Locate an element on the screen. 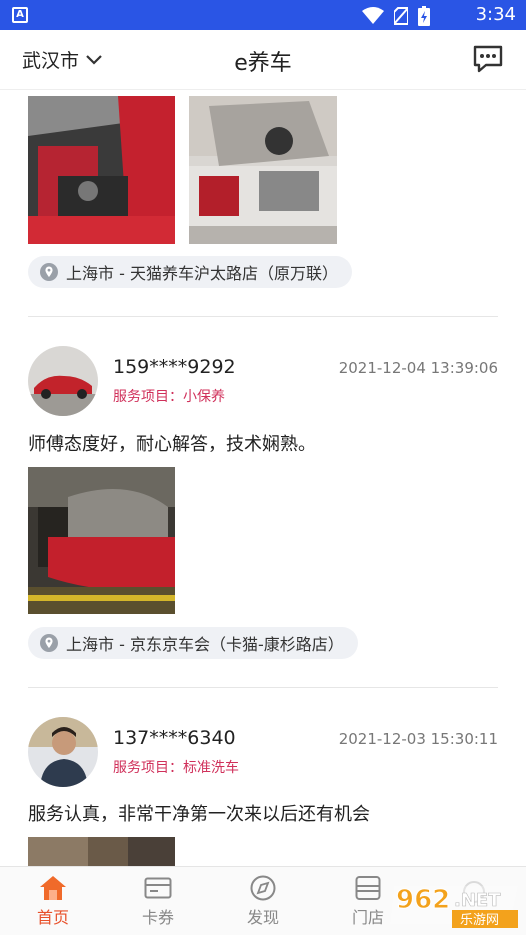 This screenshot has width=526, height=935. watermark-logo: 962 .NET 乐游网 is located at coordinates (454, 904).